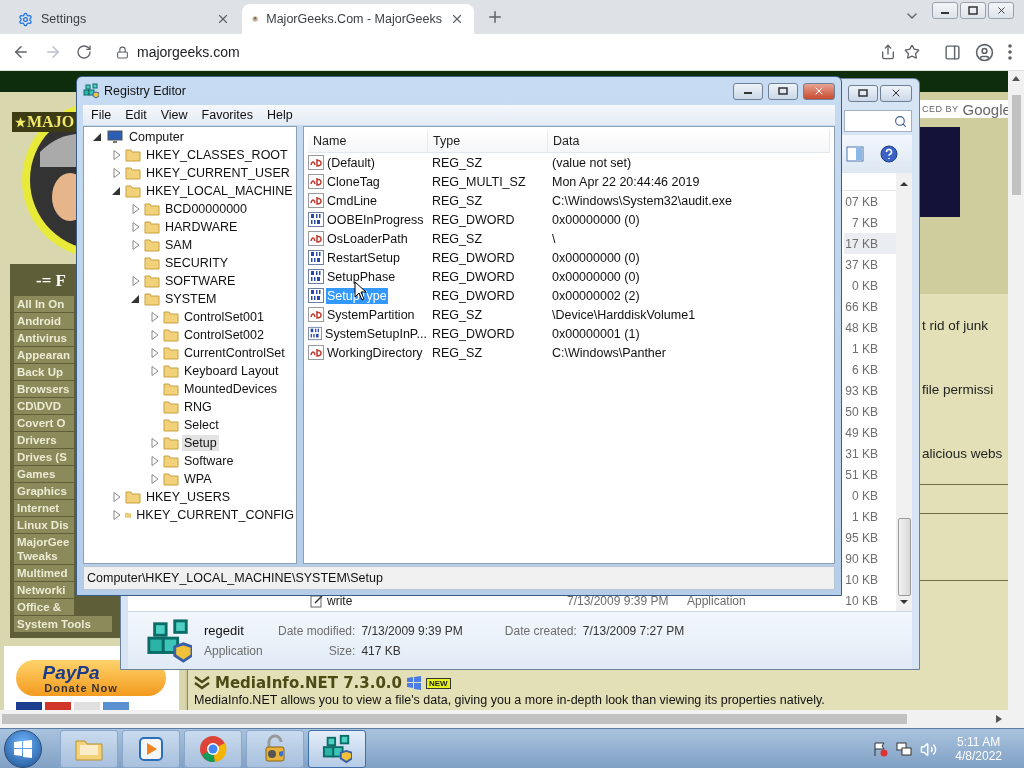 The height and width of the screenshot is (768, 1024). What do you see at coordinates (870, 411) in the screenshot?
I see `file-row: 50 KB` at bounding box center [870, 411].